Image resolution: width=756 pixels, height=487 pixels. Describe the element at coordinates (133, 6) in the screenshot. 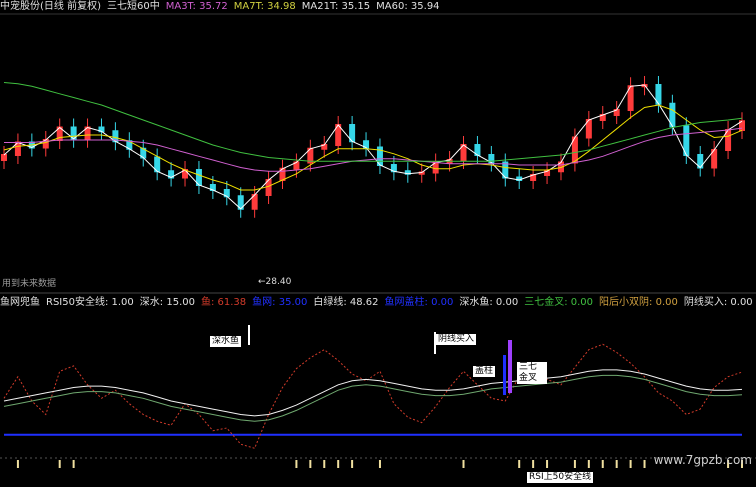

I see `formula-name: 三七短60中` at that location.